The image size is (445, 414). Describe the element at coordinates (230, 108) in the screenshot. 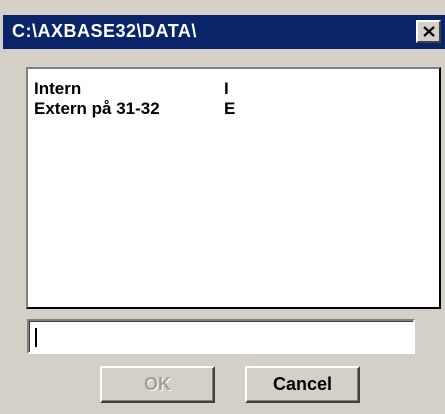

I see `list-item-code: E` at that location.